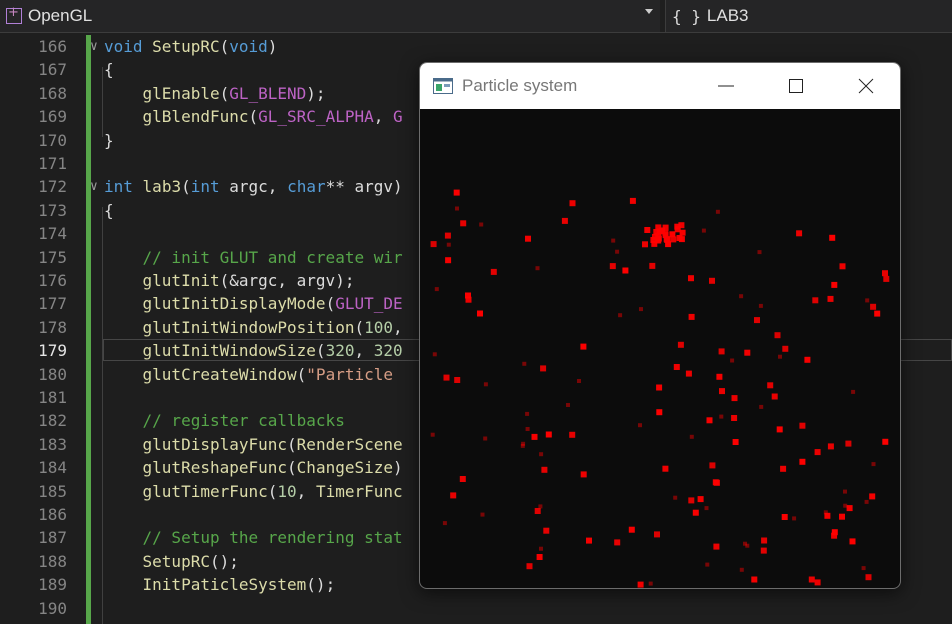 This screenshot has height=624, width=952. Describe the element at coordinates (660, 86) in the screenshot. I see `window-title-bar: Particle system` at that location.